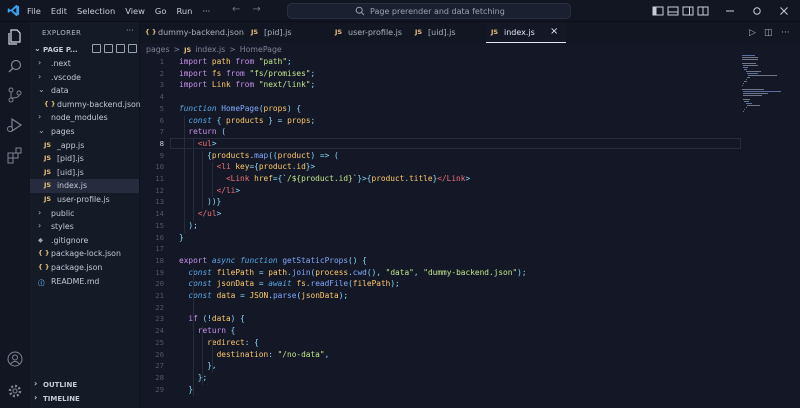  Describe the element at coordinates (184, 11) in the screenshot. I see `menu-item-run: Run` at that location.